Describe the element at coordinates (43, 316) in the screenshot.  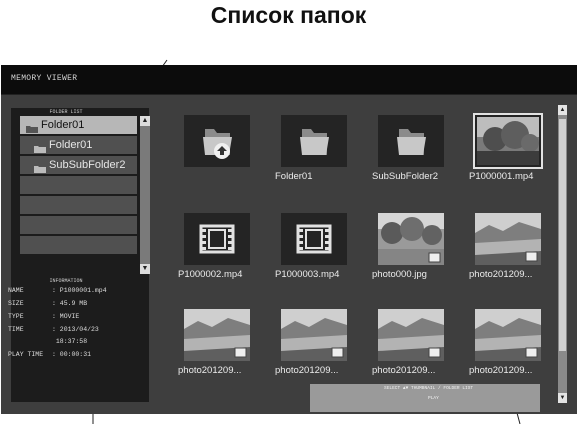
I see `information-row: TYPE : MOVIE` at that location.